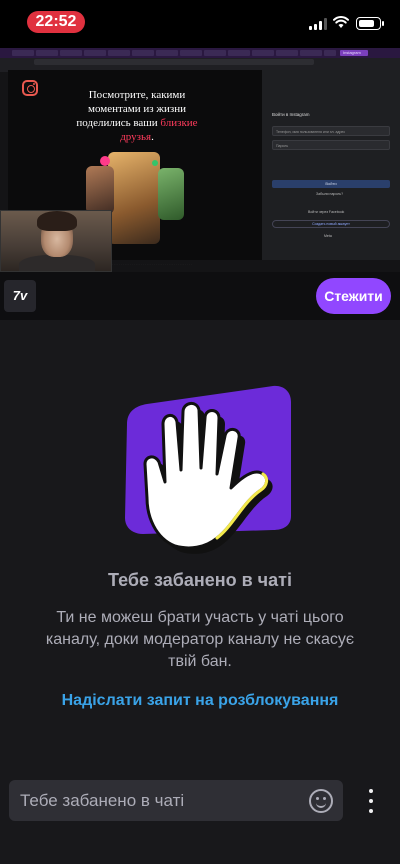 The image size is (400, 864). I want to click on raised-hand-ban-illustration, so click(208, 469).